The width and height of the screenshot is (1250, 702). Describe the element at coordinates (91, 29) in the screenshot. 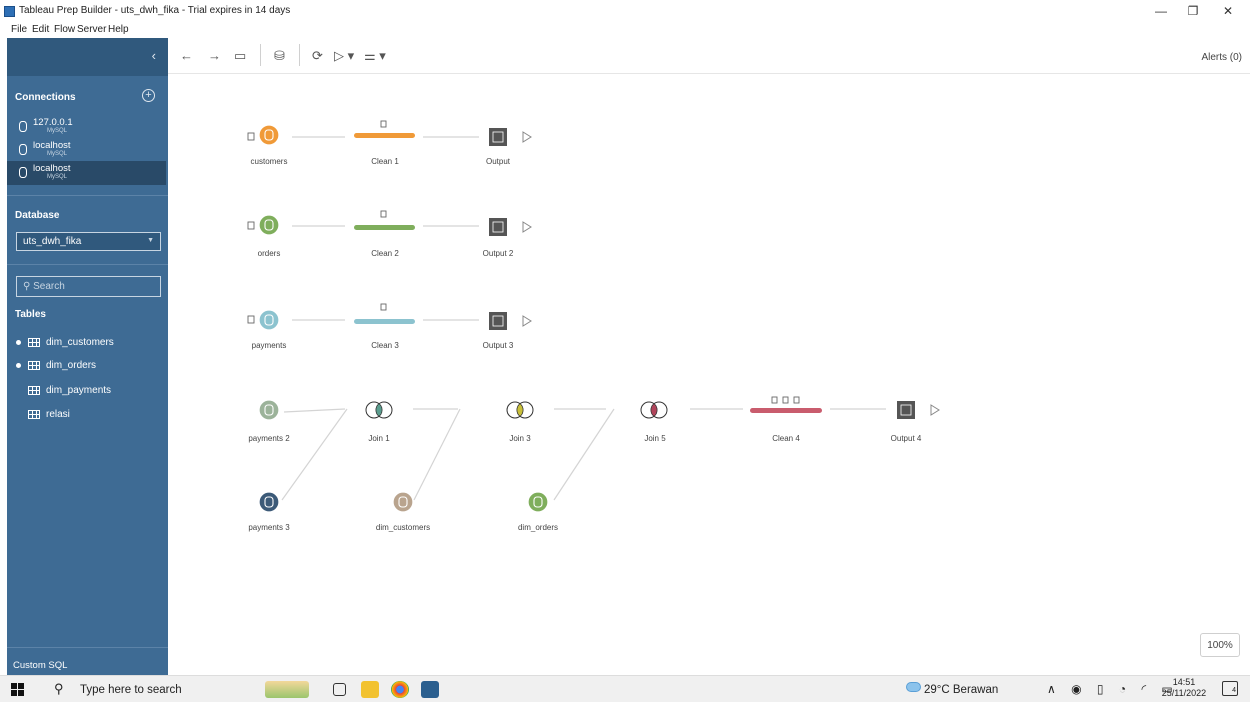

I see `menu-server: Server` at that location.